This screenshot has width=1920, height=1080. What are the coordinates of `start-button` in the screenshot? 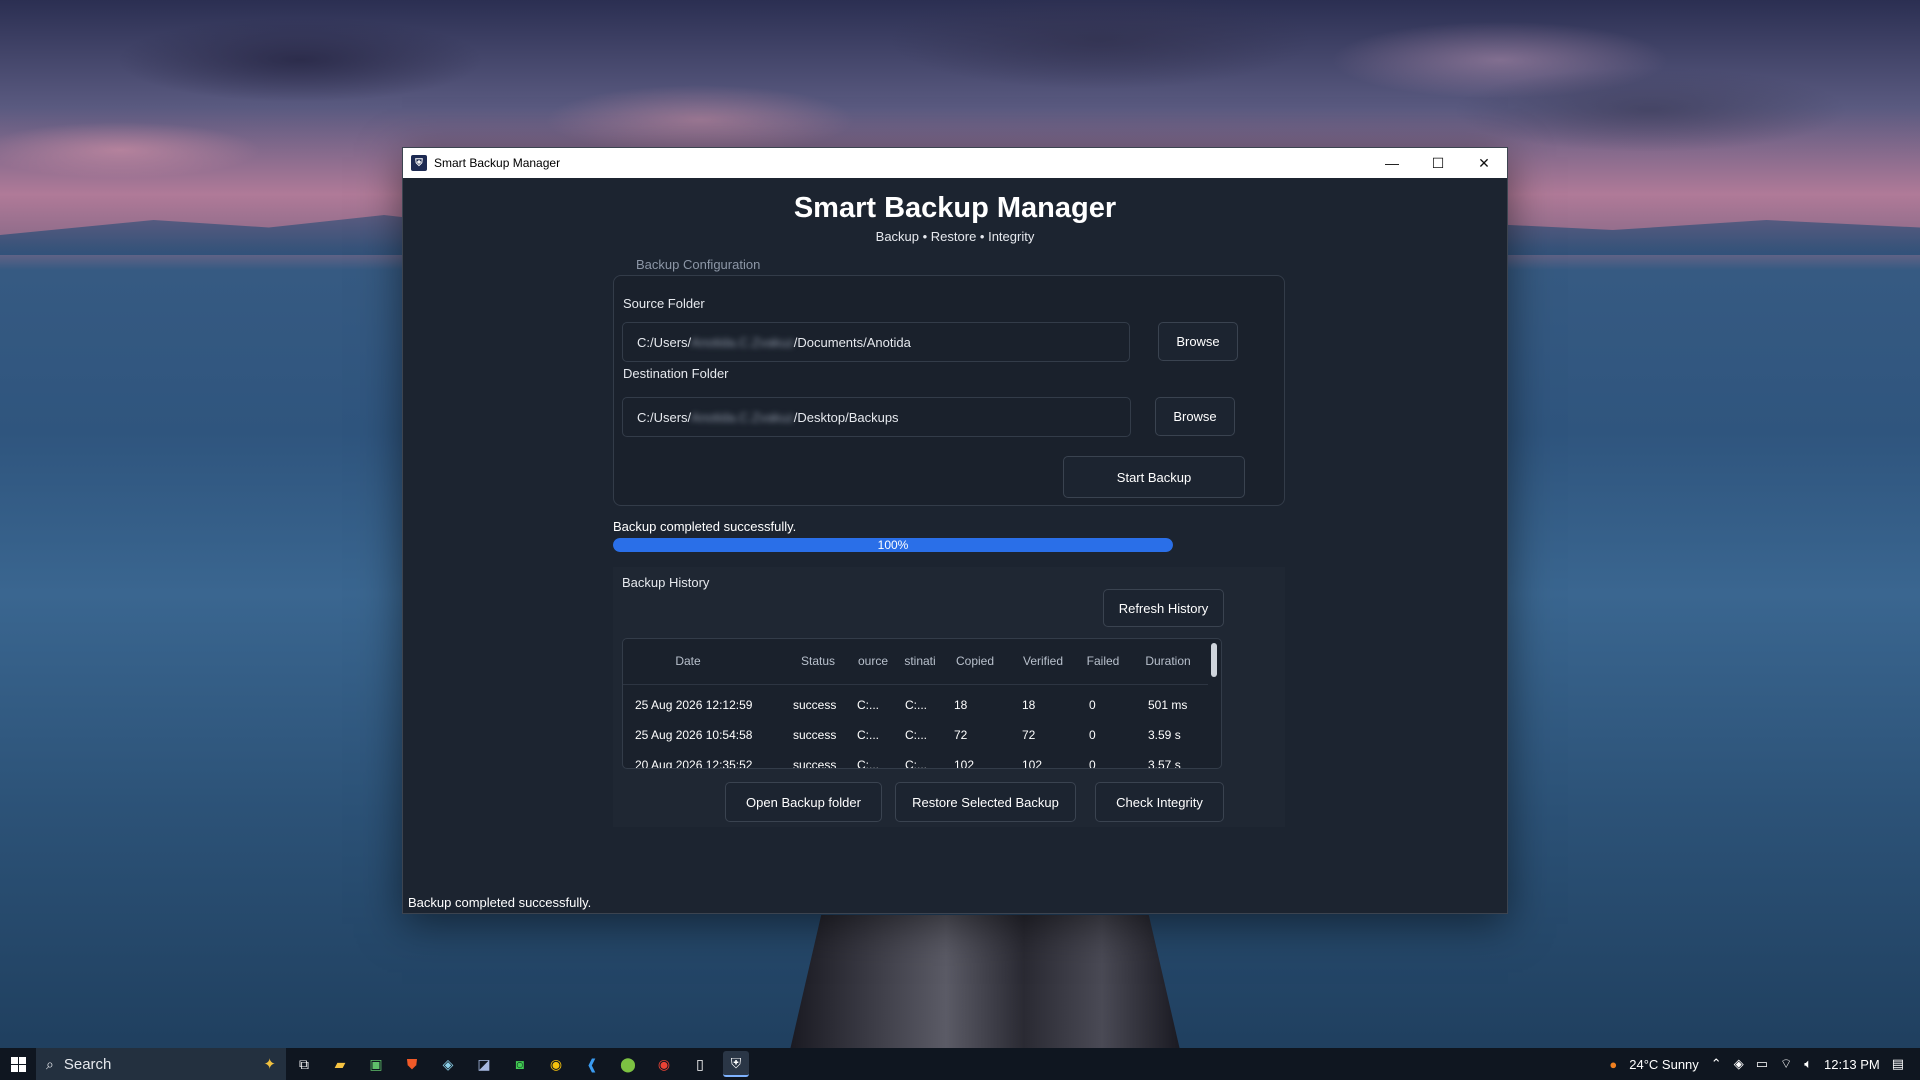 It's located at (18, 1064).